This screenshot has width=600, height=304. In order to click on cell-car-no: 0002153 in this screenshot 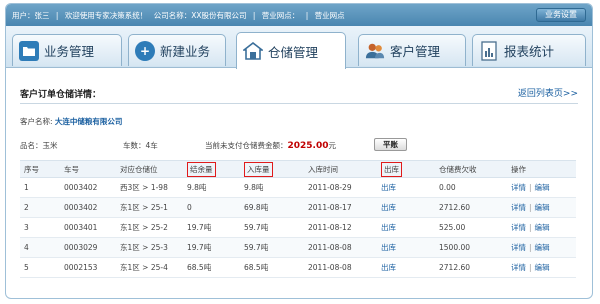, I will do `click(88, 267)`.